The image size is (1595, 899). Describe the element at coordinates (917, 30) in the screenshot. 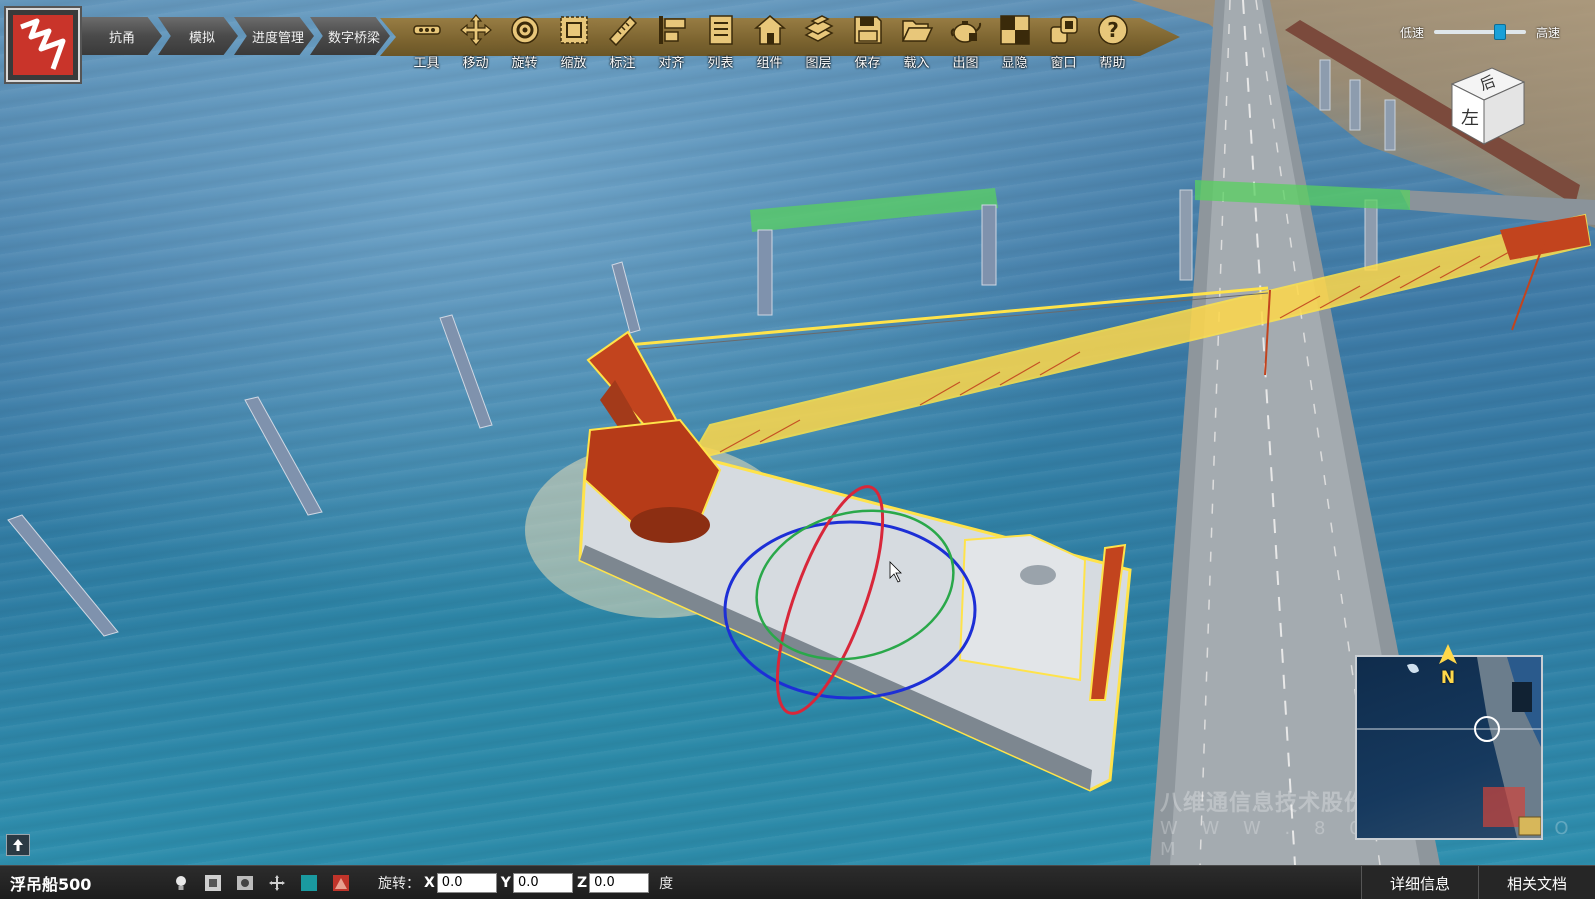

I see `folder-open-icon` at that location.